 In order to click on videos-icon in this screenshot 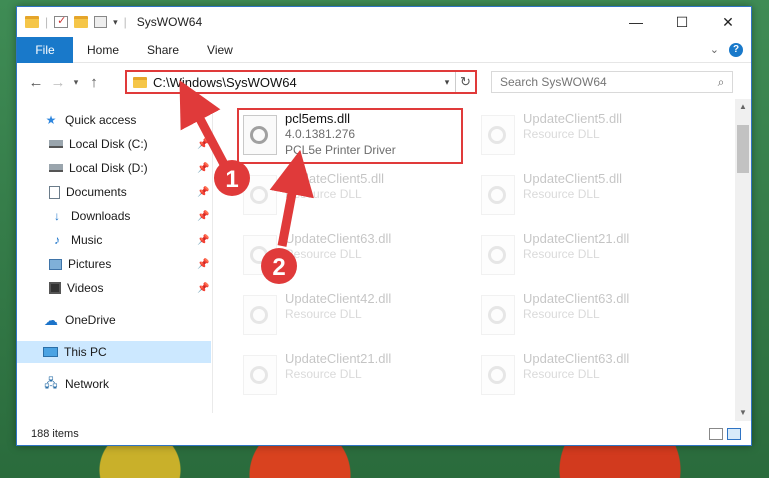, I will do `click(55, 288)`.